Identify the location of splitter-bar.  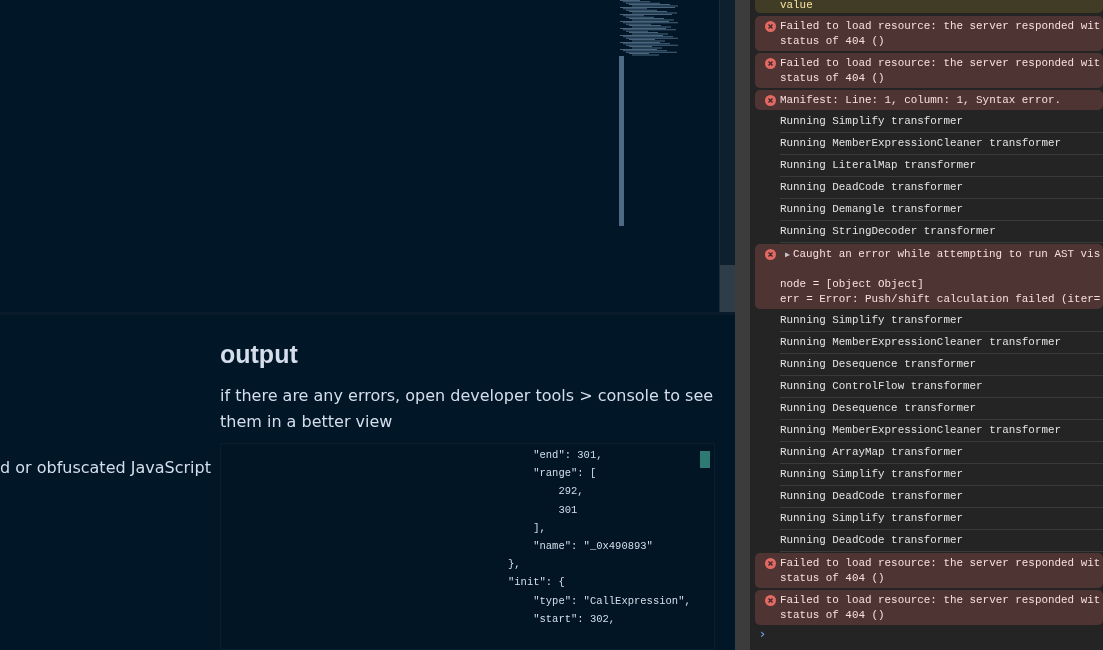
(742, 325).